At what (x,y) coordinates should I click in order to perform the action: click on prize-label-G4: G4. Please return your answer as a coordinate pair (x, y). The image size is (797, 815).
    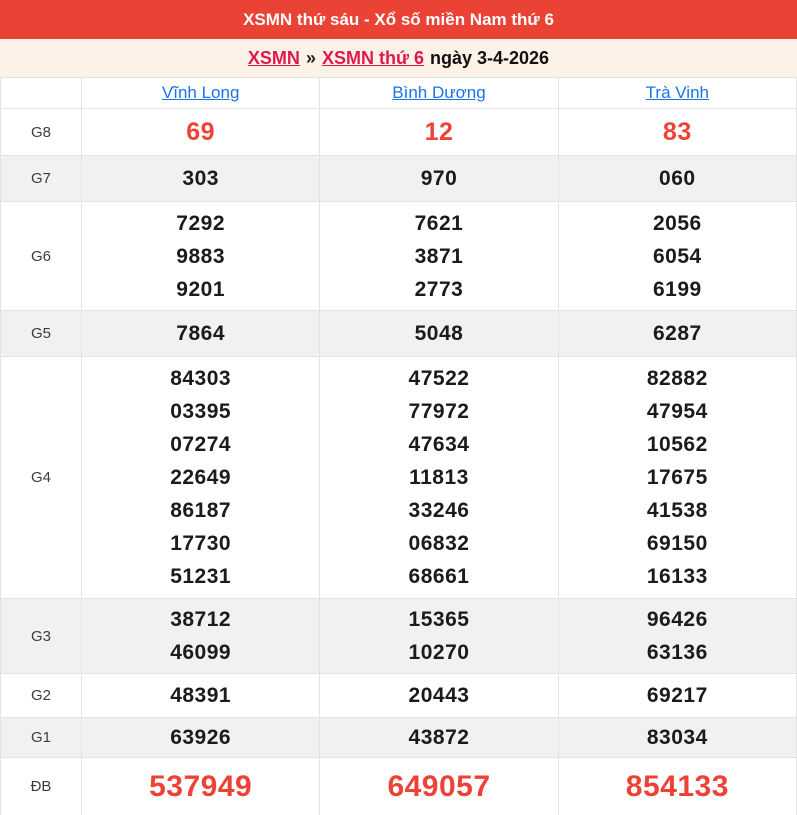
    Looking at the image, I should click on (41, 477).